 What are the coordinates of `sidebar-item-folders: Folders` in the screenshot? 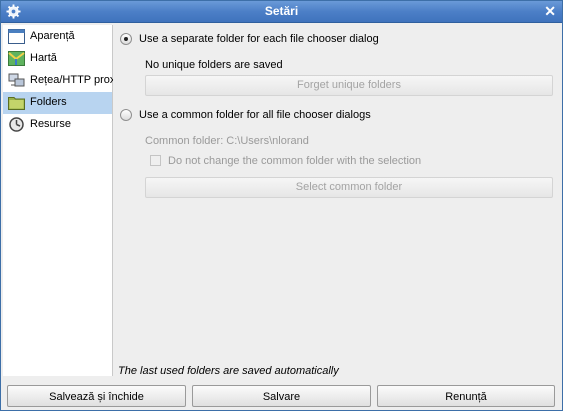 It's located at (57, 103).